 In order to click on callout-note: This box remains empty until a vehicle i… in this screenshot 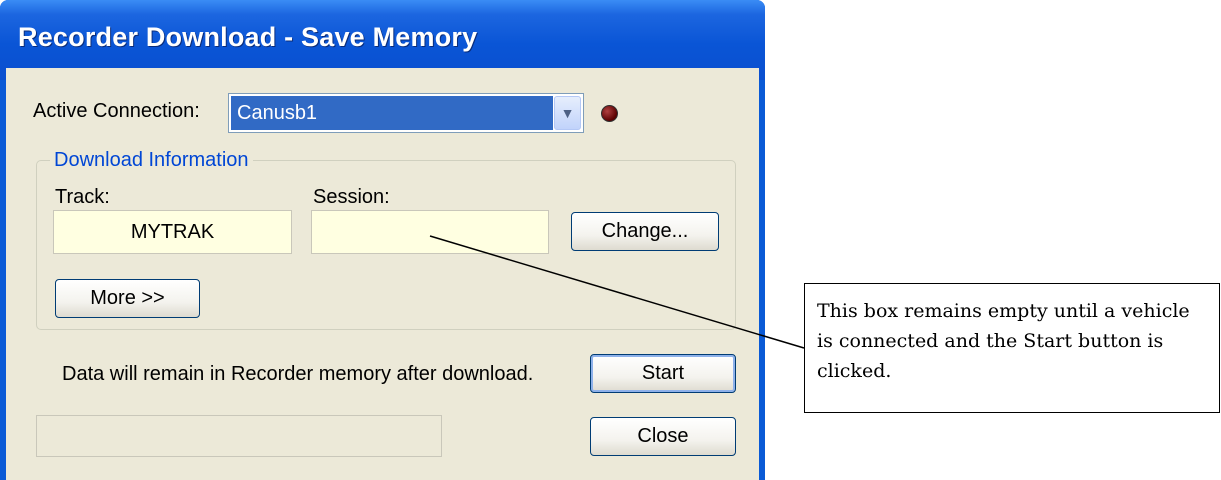, I will do `click(1012, 348)`.